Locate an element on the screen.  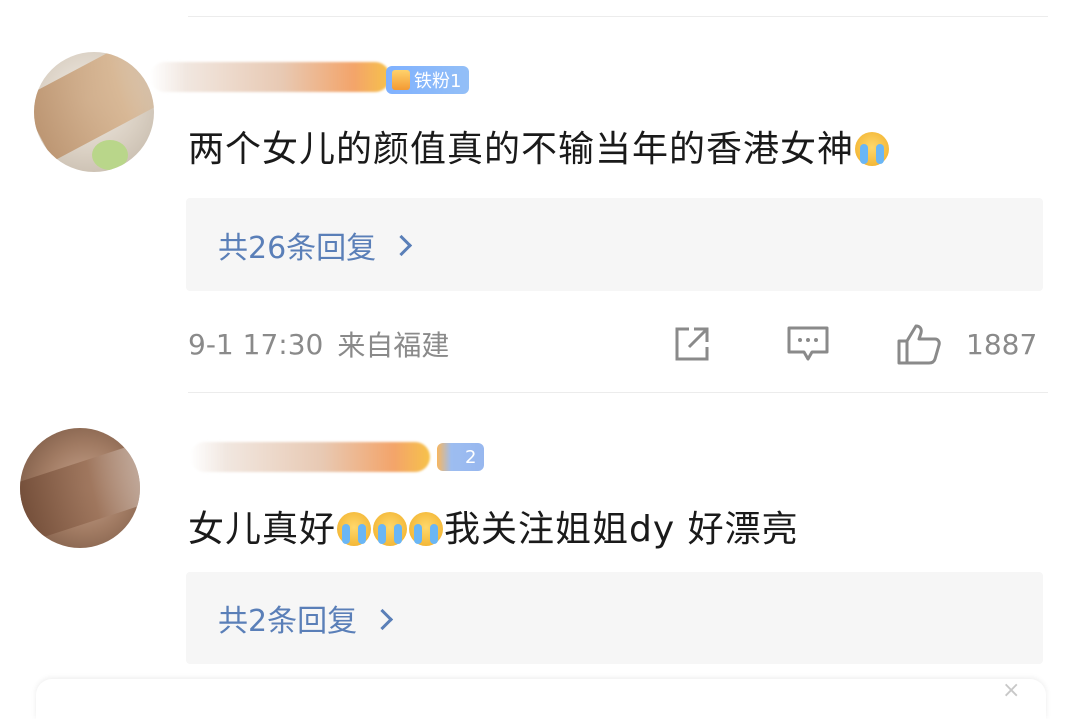
like-count: 1887 is located at coordinates (1002, 344).